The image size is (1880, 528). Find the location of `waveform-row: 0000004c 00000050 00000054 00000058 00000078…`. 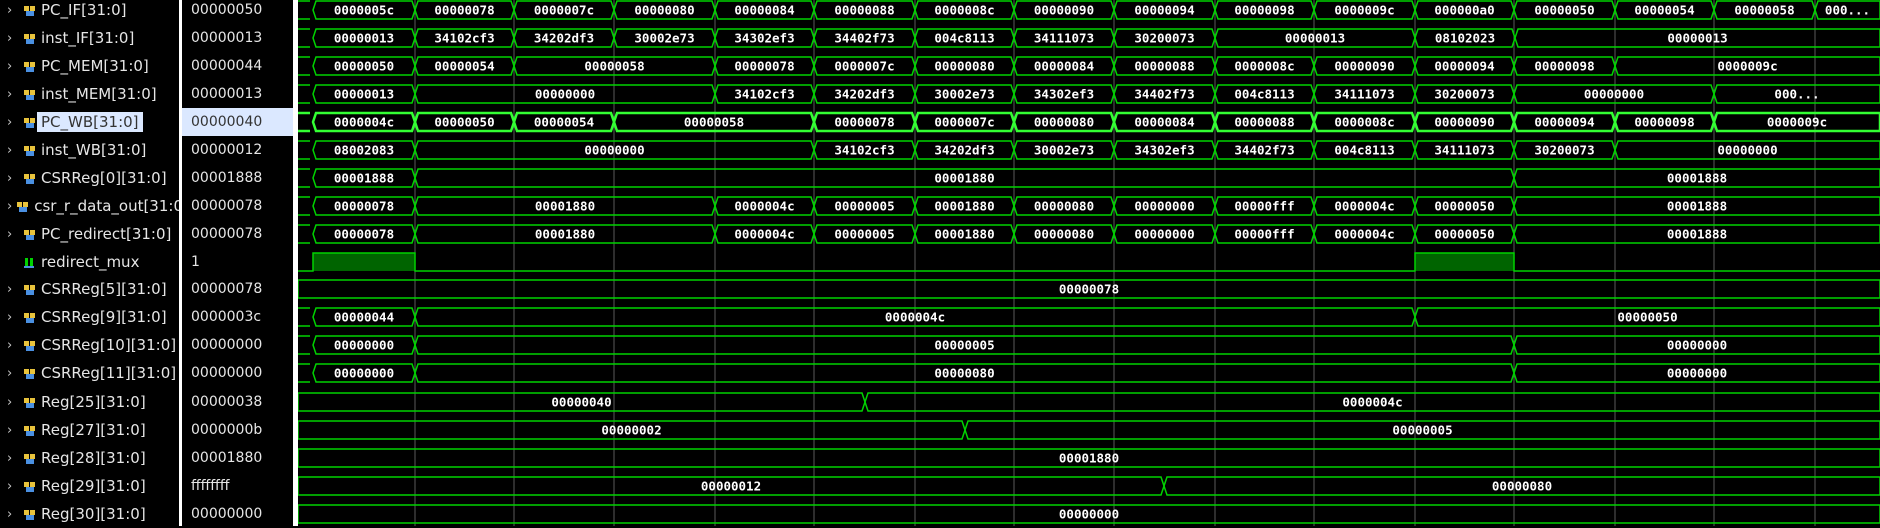

waveform-row: 0000004c 00000050 00000054 00000058 00000078… is located at coordinates (1089, 122).